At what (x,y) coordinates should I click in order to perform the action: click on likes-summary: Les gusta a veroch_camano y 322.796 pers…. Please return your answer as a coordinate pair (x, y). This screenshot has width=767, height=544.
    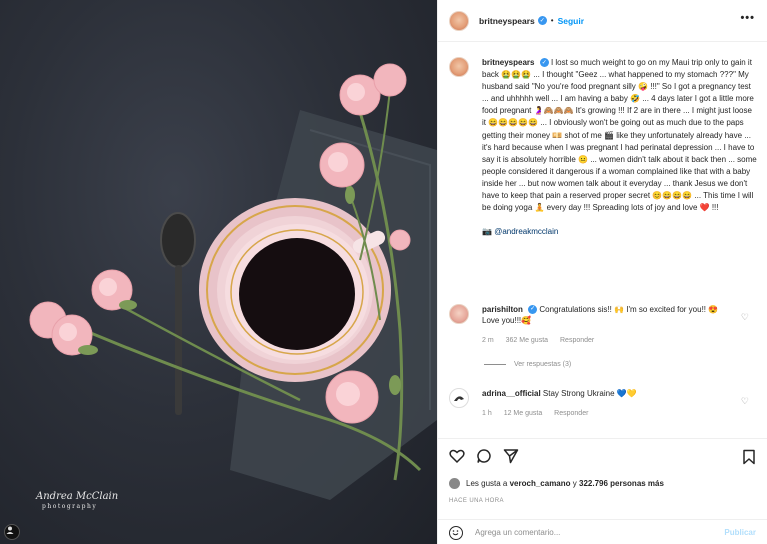
    Looking at the image, I should click on (556, 483).